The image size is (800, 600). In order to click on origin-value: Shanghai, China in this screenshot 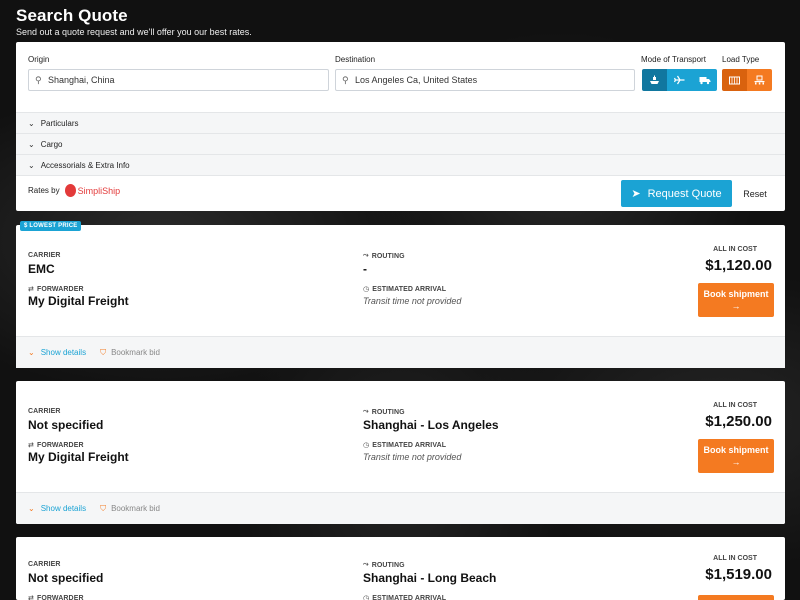, I will do `click(81, 80)`.